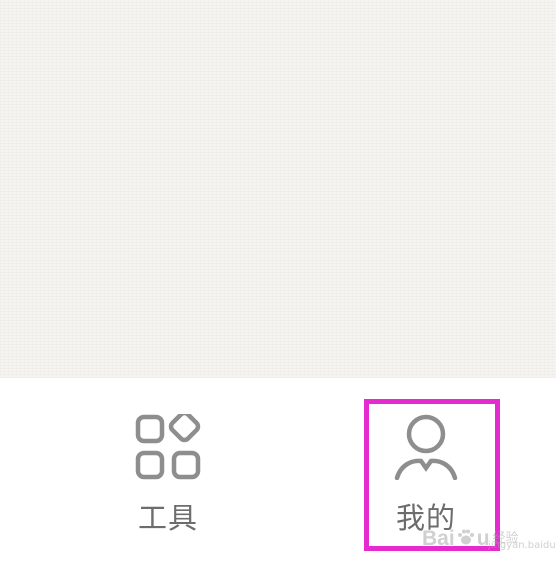 This screenshot has width=556, height=576. What do you see at coordinates (426, 447) in the screenshot?
I see `user-profile-icon` at bounding box center [426, 447].